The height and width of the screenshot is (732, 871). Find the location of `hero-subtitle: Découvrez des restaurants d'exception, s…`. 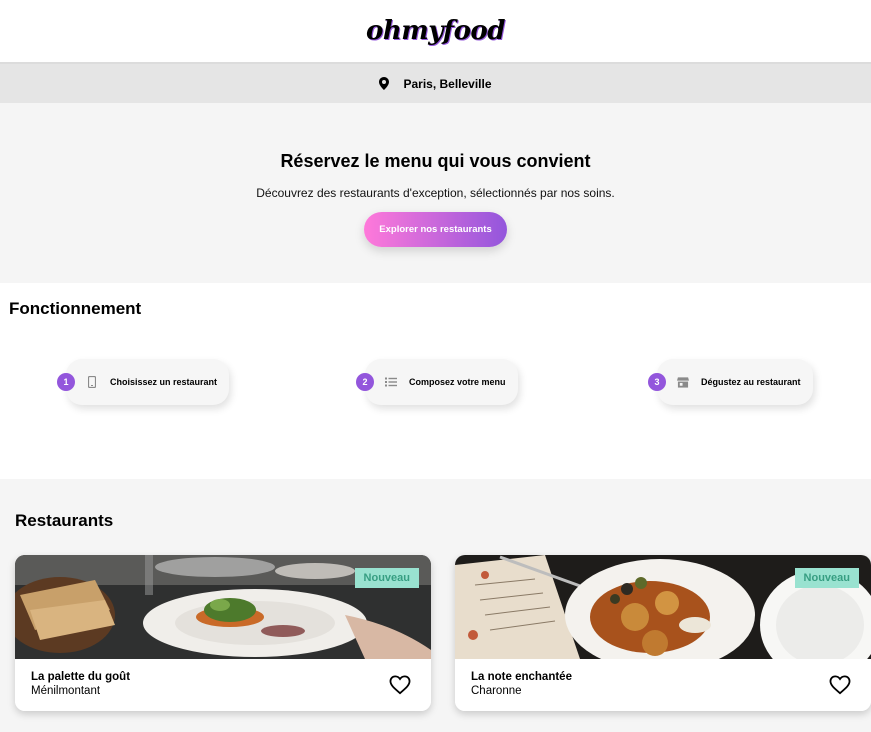

hero-subtitle: Découvrez des restaurants d'exception, s… is located at coordinates (435, 193).